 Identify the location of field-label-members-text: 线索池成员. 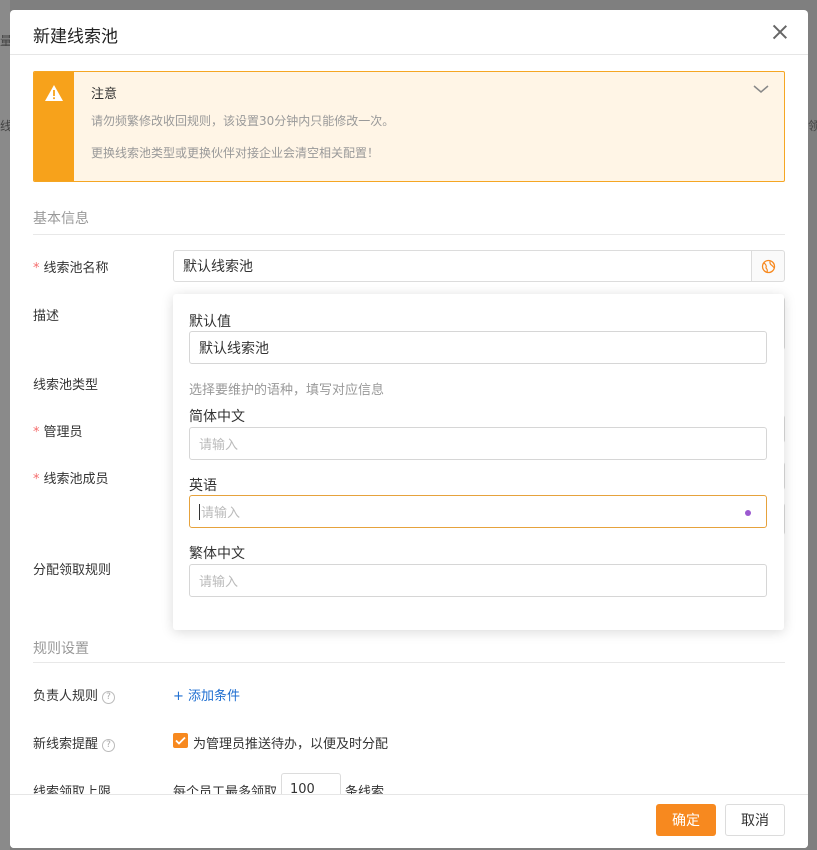
(76, 479).